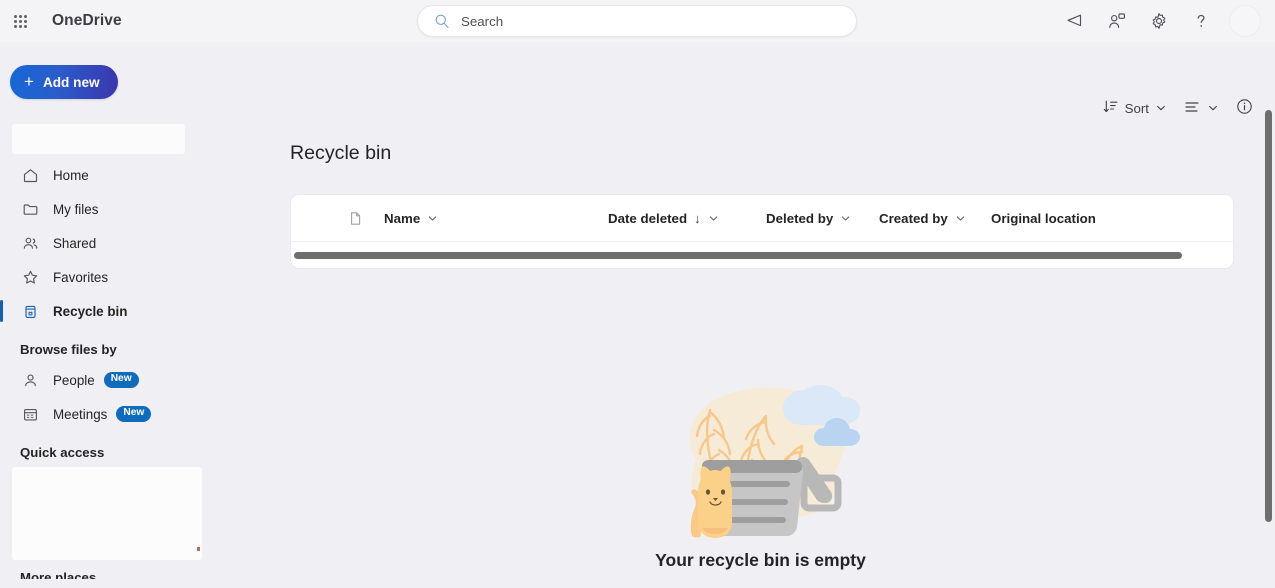 Image resolution: width=1275 pixels, height=588 pixels. I want to click on calendar-icon, so click(30, 414).